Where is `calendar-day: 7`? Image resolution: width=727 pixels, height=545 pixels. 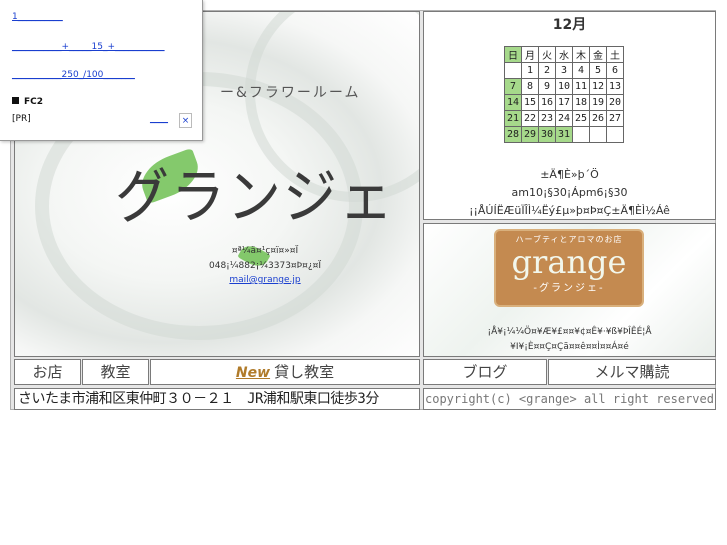
calendar-day: 7 is located at coordinates (513, 86).